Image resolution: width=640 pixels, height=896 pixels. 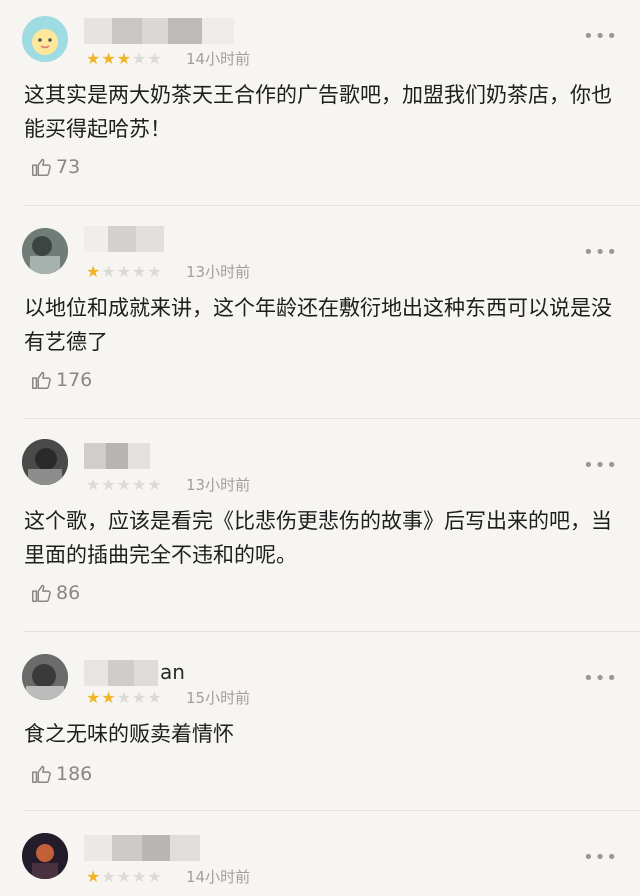 I want to click on comment-text: 食之无味的贩卖着情怀, so click(x=129, y=734).